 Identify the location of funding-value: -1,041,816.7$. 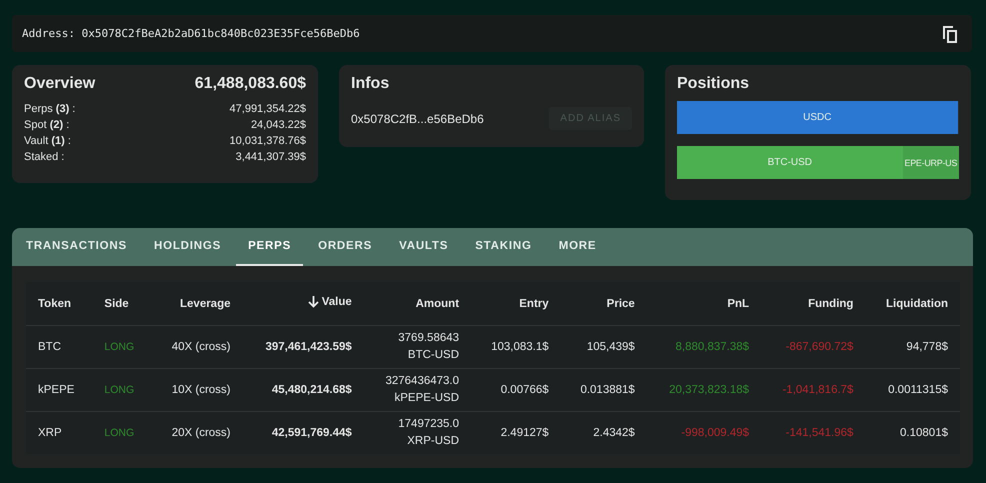
(818, 390).